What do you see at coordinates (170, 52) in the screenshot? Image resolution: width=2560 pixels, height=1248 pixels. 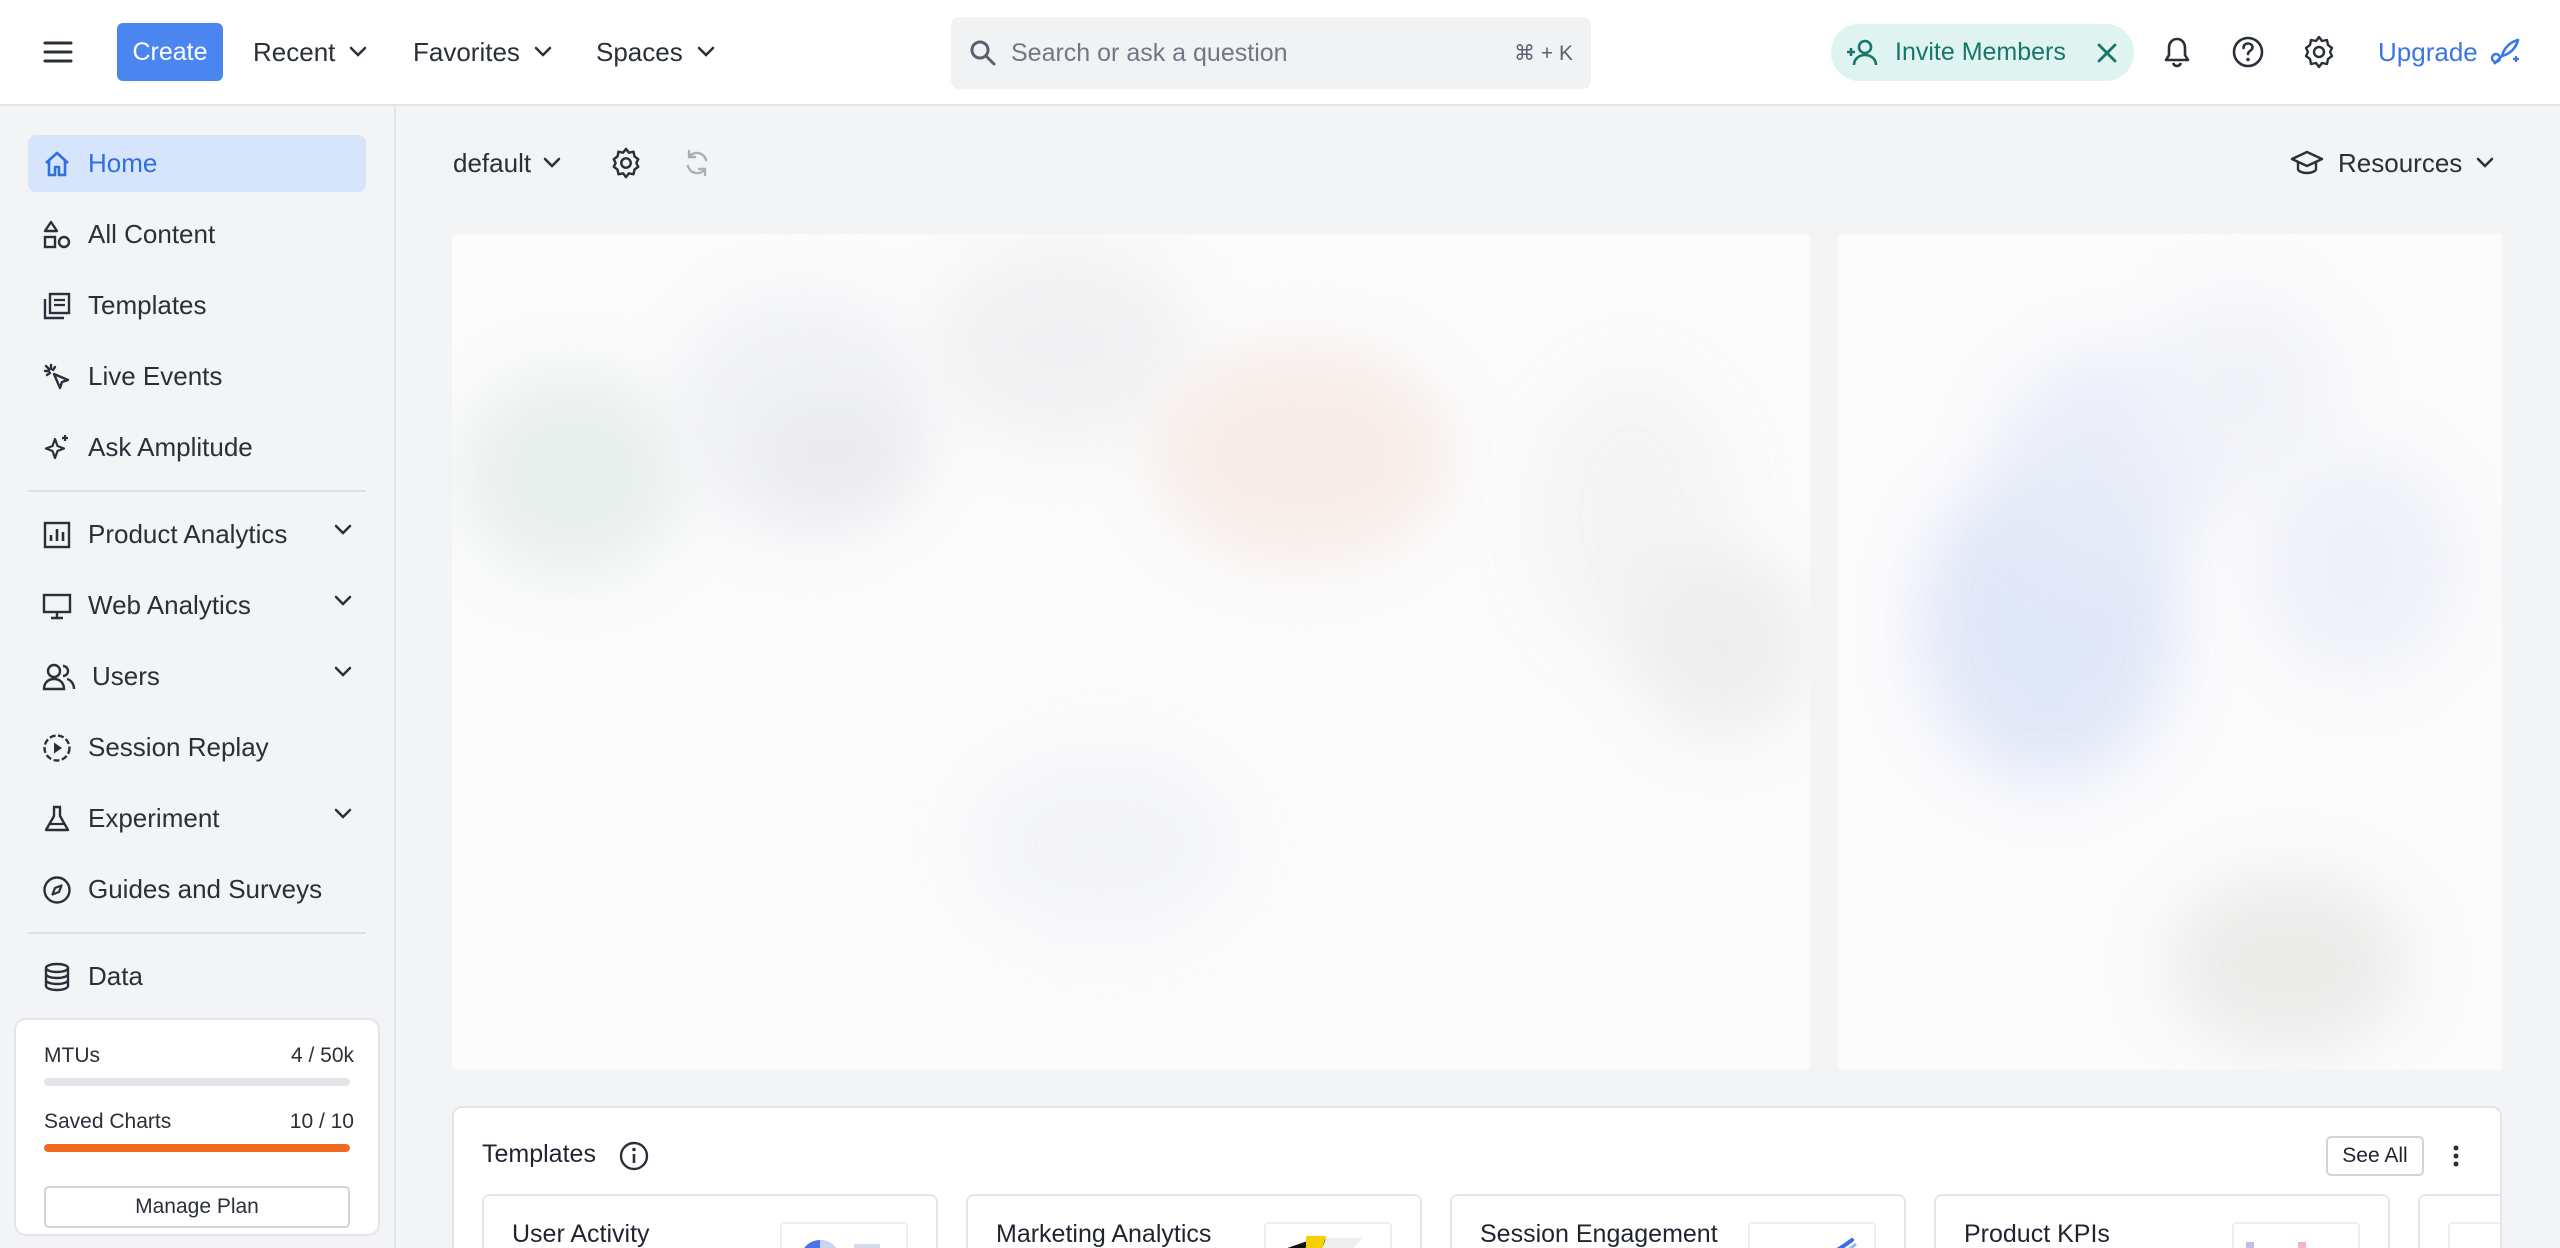 I see `create-button: Create` at bounding box center [170, 52].